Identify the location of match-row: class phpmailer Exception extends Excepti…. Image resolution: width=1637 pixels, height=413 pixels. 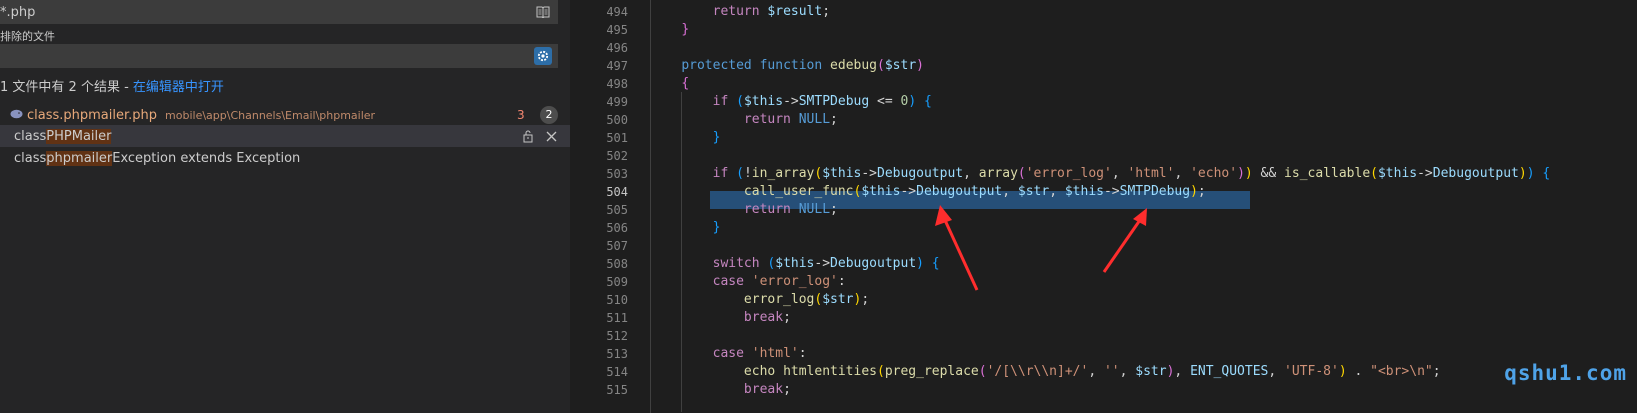
(285, 158).